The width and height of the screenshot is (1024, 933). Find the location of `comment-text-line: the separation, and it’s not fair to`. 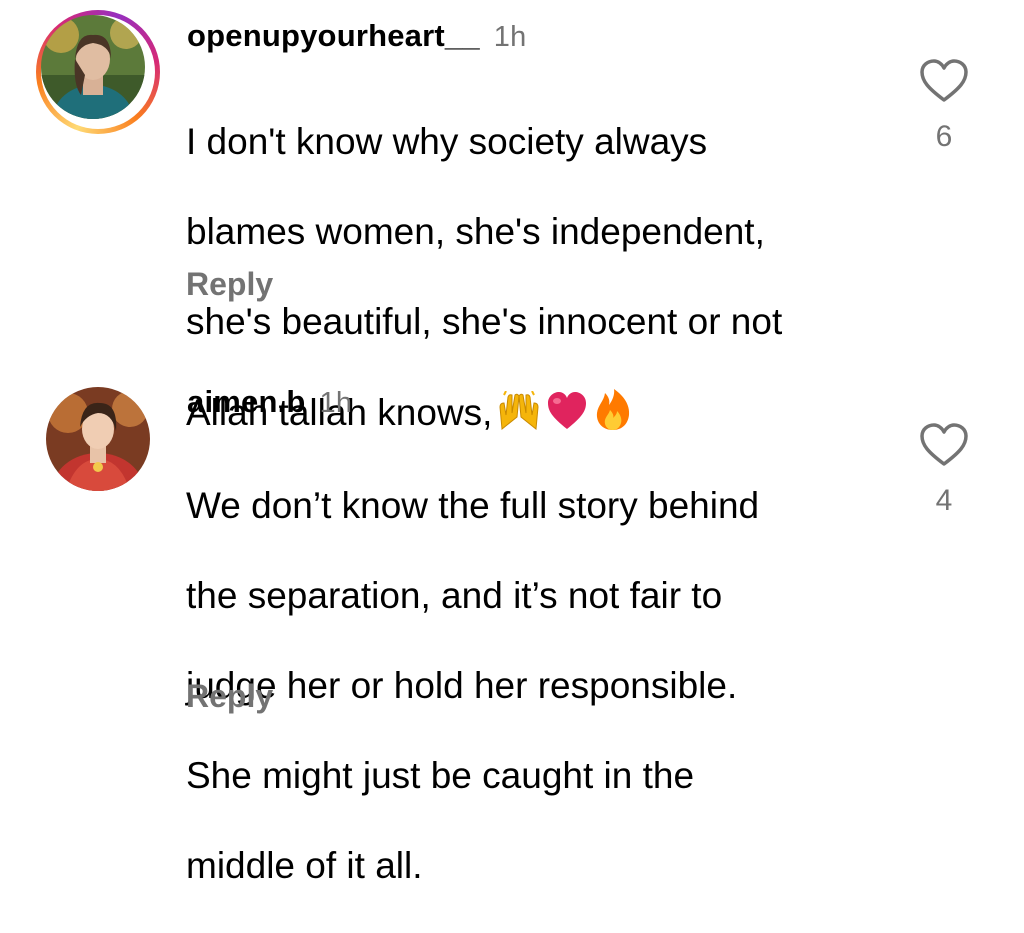

comment-text-line: the separation, and it’s not fair to is located at coordinates (454, 595).